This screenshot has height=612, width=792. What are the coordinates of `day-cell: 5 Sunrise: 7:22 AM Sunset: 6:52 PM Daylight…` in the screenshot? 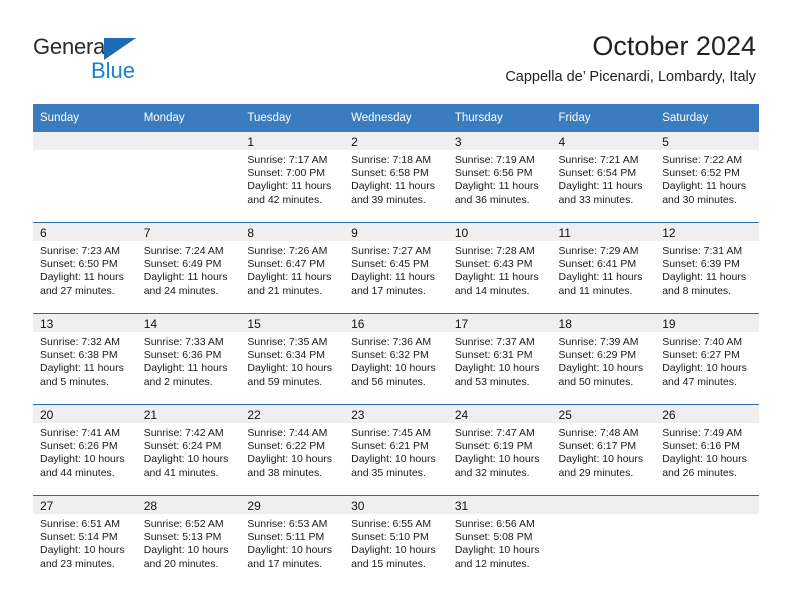 It's located at (707, 177).